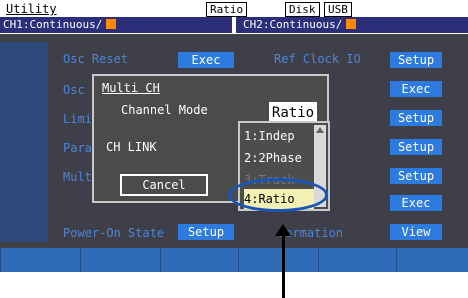  What do you see at coordinates (416, 89) in the screenshot?
I see `exec-button-1: Exec` at bounding box center [416, 89].